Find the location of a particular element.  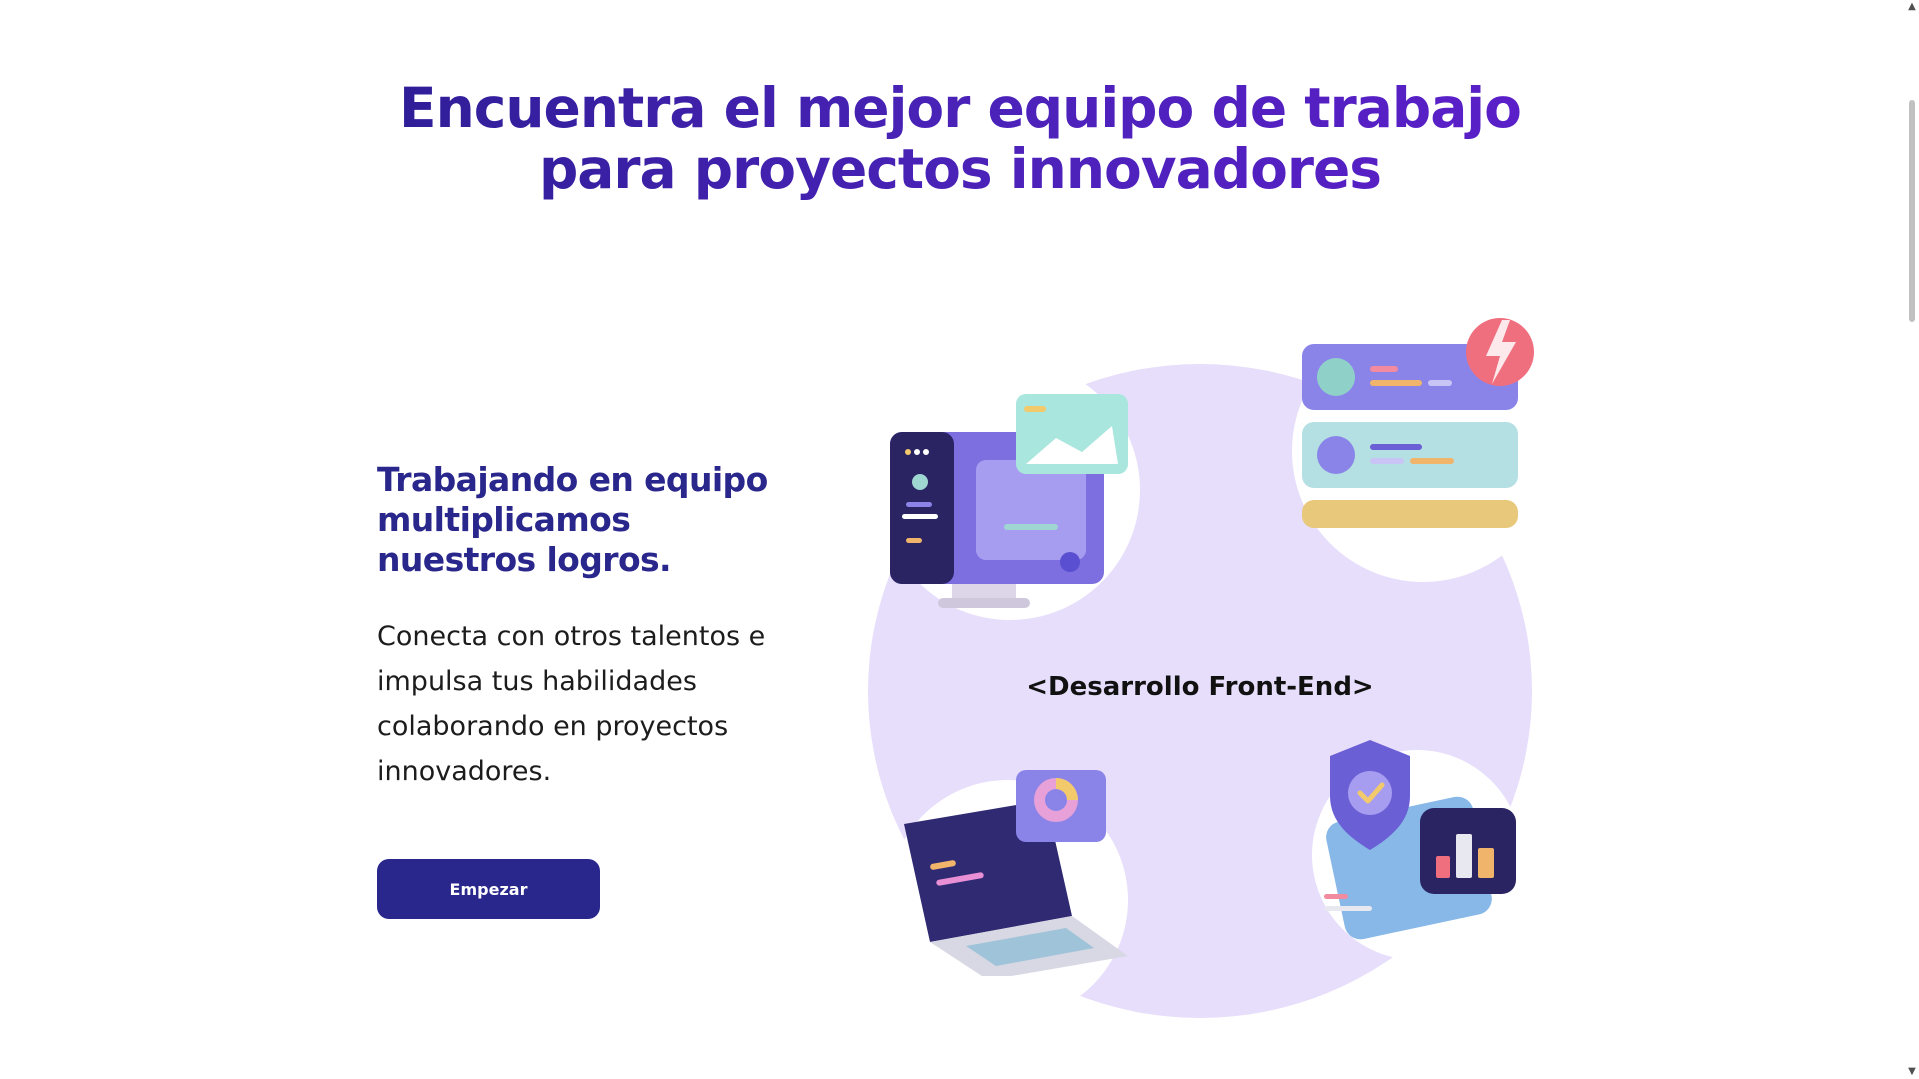

desktop-monitor-icon is located at coordinates (1011, 505).